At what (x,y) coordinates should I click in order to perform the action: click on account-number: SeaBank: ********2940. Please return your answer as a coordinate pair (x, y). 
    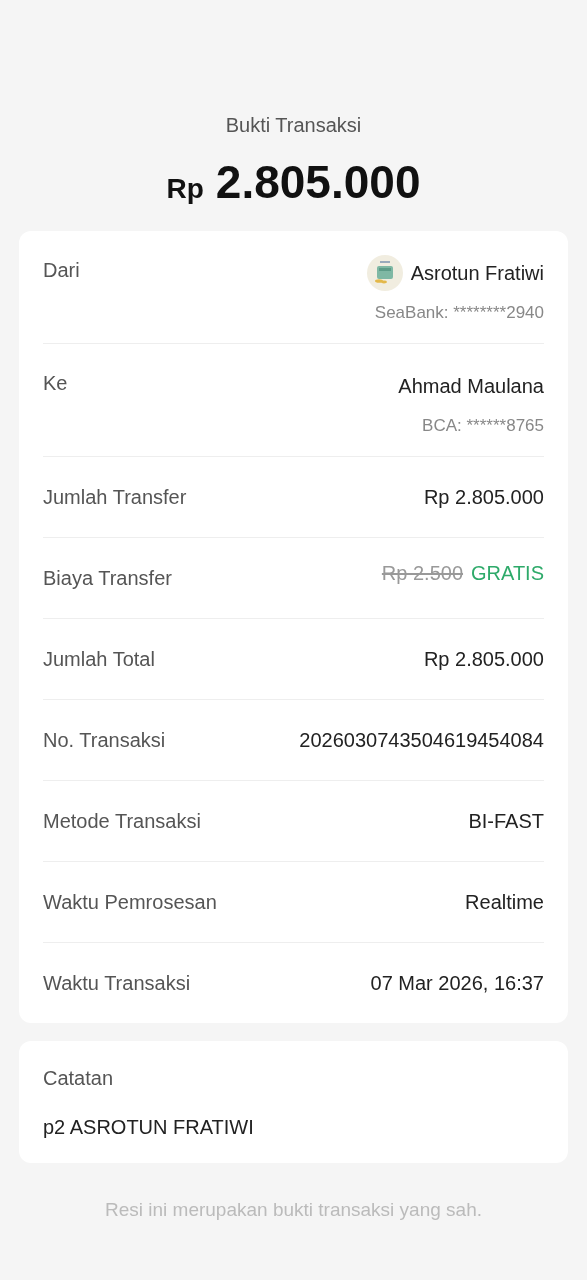
    Looking at the image, I should click on (459, 313).